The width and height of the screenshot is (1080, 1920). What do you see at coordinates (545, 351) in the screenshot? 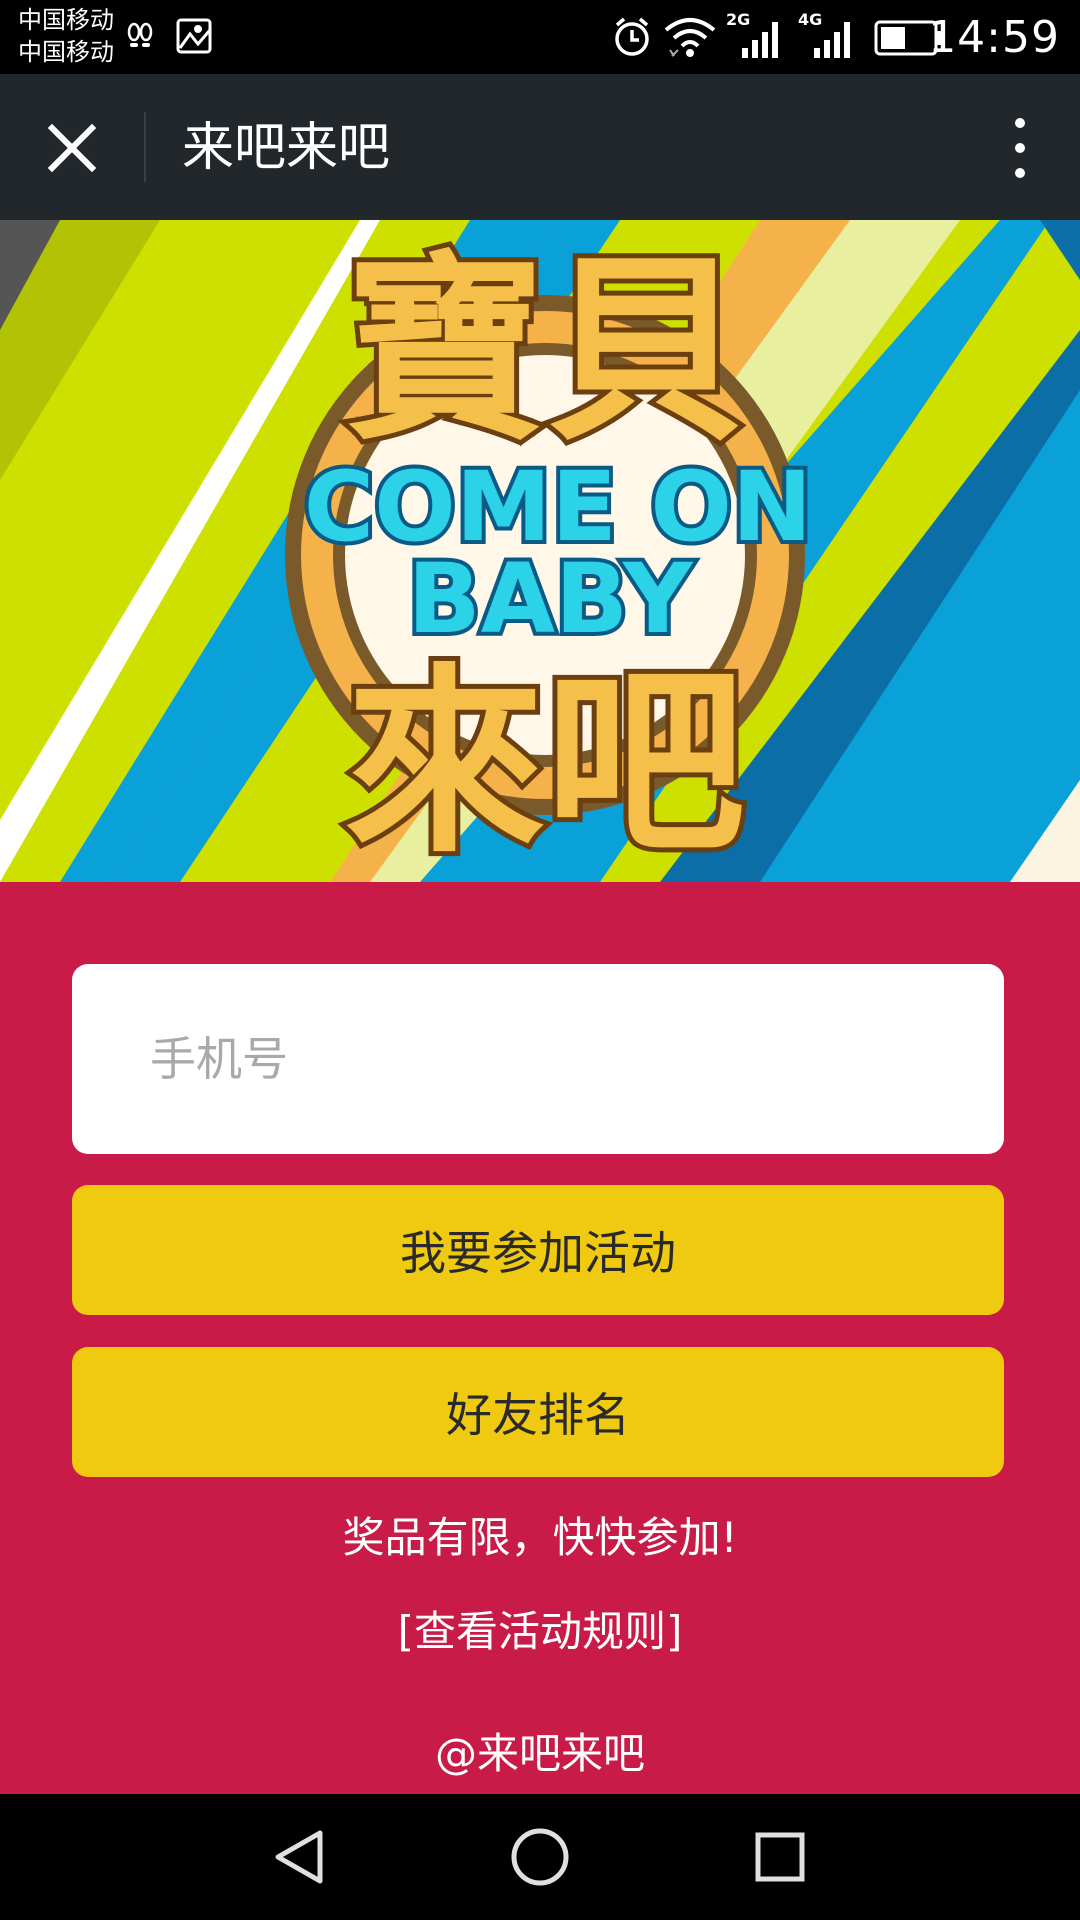
I see `logo-top-text: 寶貝` at bounding box center [545, 351].